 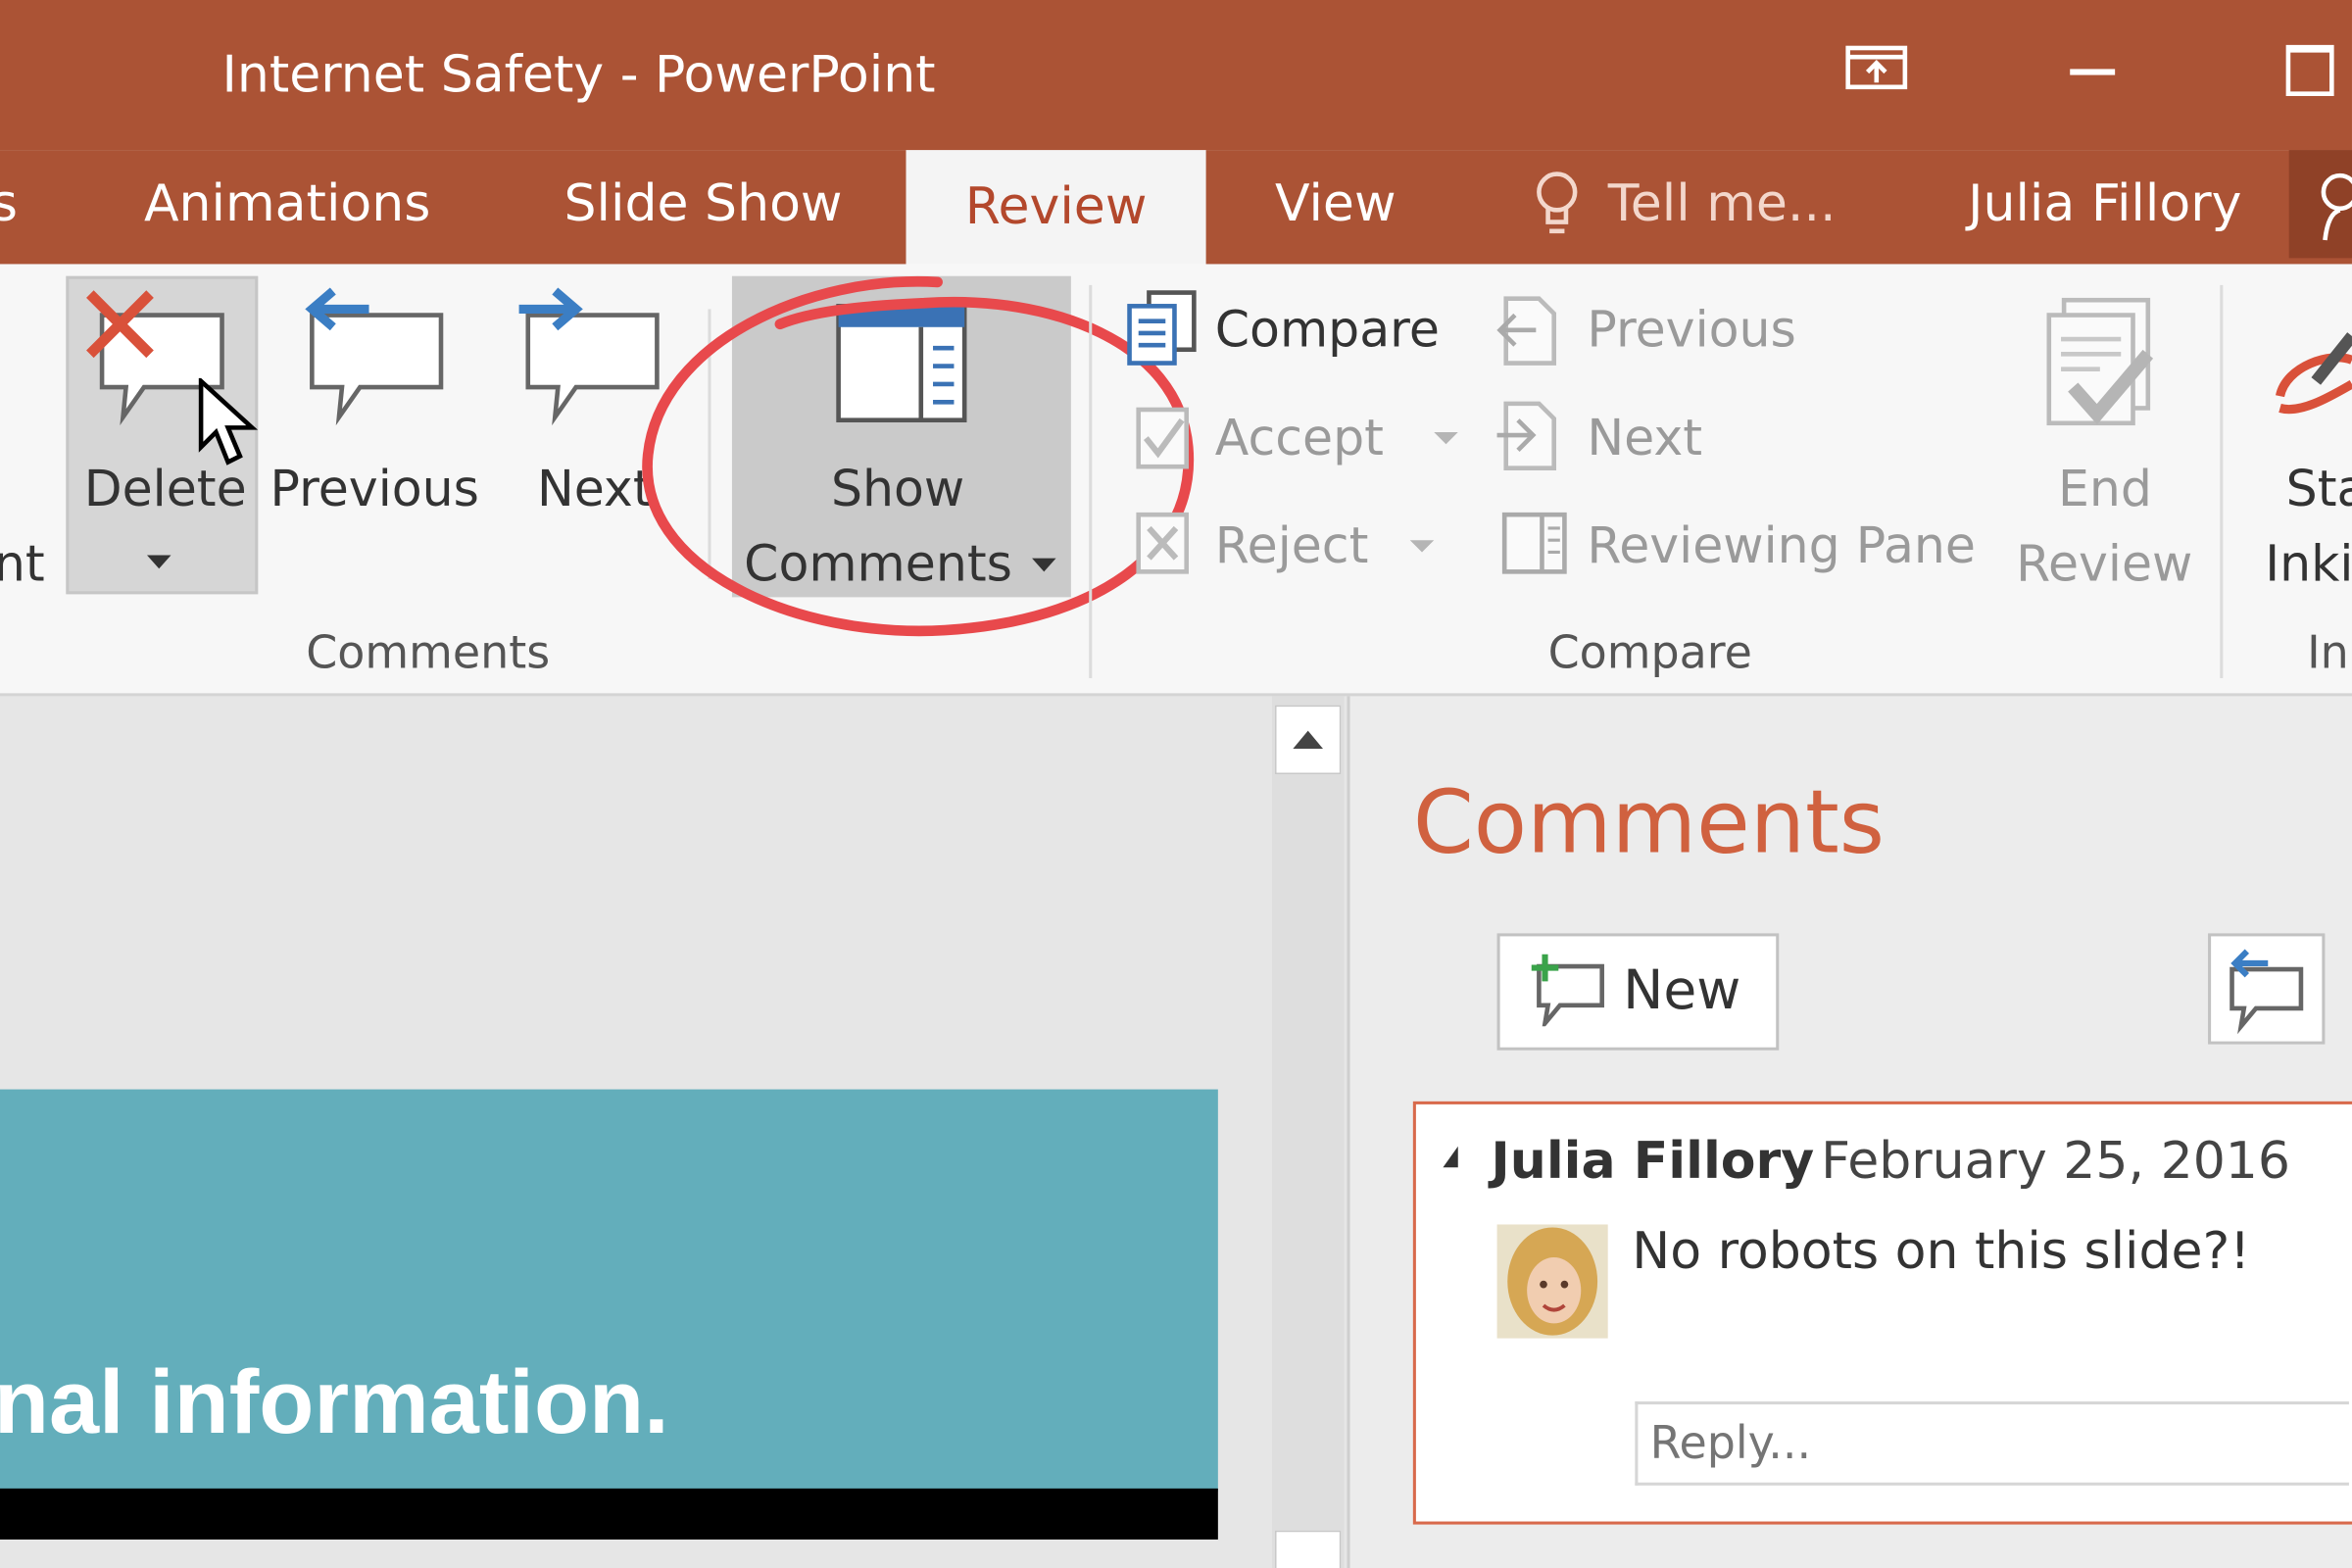 What do you see at coordinates (2105, 369) in the screenshot?
I see `end-review-icon` at bounding box center [2105, 369].